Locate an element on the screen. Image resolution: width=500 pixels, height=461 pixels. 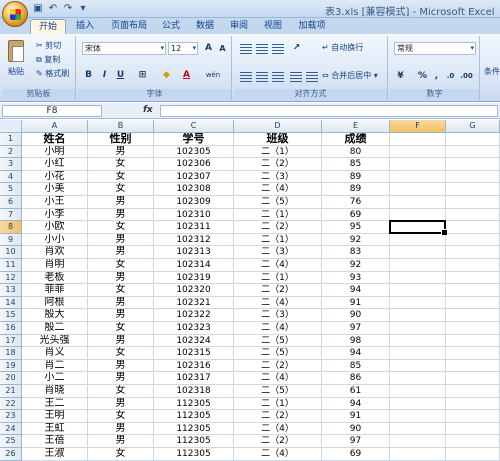
borders-icon: ⊞ is located at coordinates (142, 75).